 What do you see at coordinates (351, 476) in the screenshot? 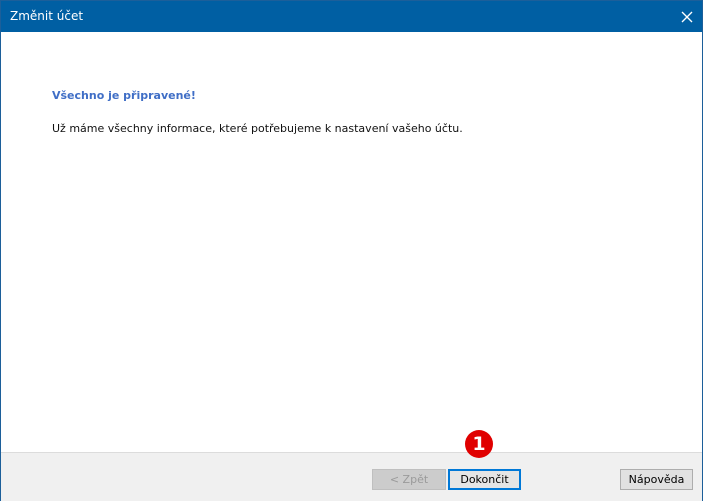
I see `button-bar: < Zpět Dokončit Nápověda` at bounding box center [351, 476].